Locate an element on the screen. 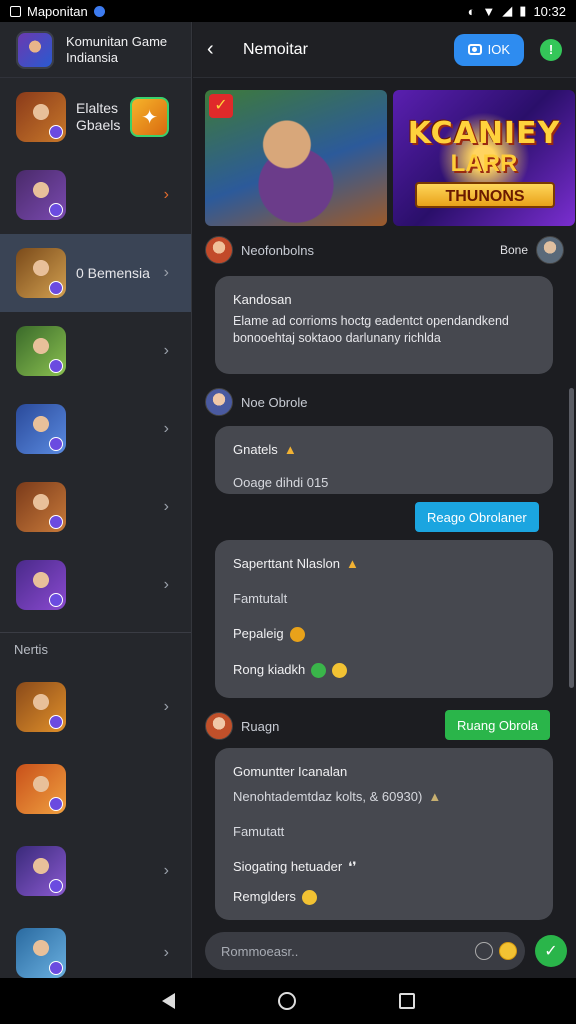 The height and width of the screenshot is (1024, 576). card-line: Siogating hetuader ❛❜ is located at coordinates (295, 866).